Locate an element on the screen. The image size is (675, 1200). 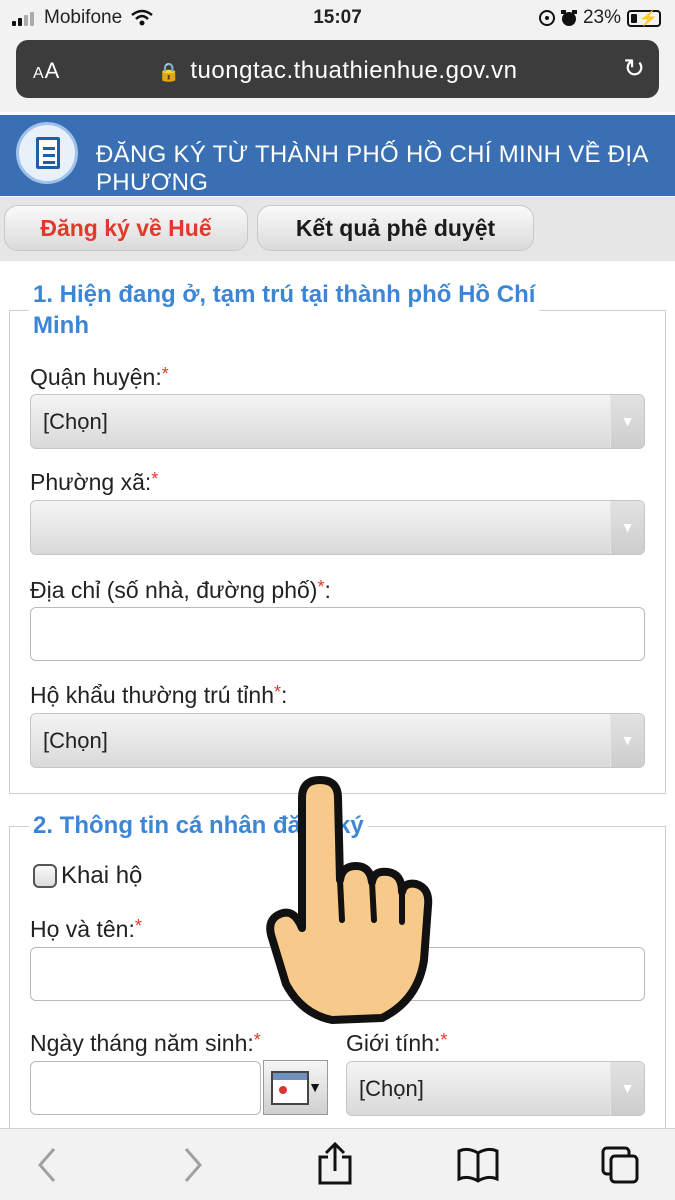
gender-label: Giới tính:* is located at coordinates (397, 1043).